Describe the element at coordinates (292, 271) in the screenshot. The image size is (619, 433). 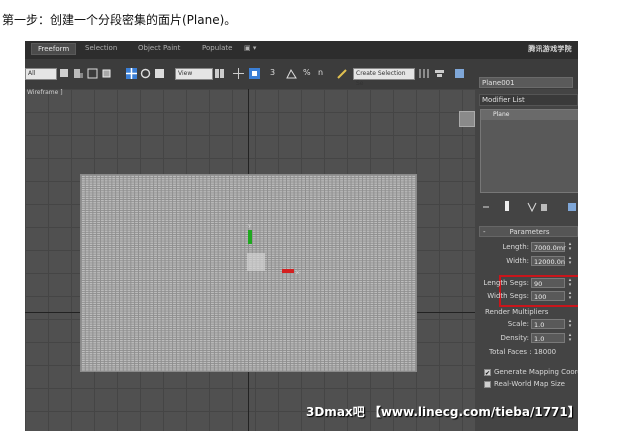
I see `gizmo-x-arrow-icon: x` at that location.